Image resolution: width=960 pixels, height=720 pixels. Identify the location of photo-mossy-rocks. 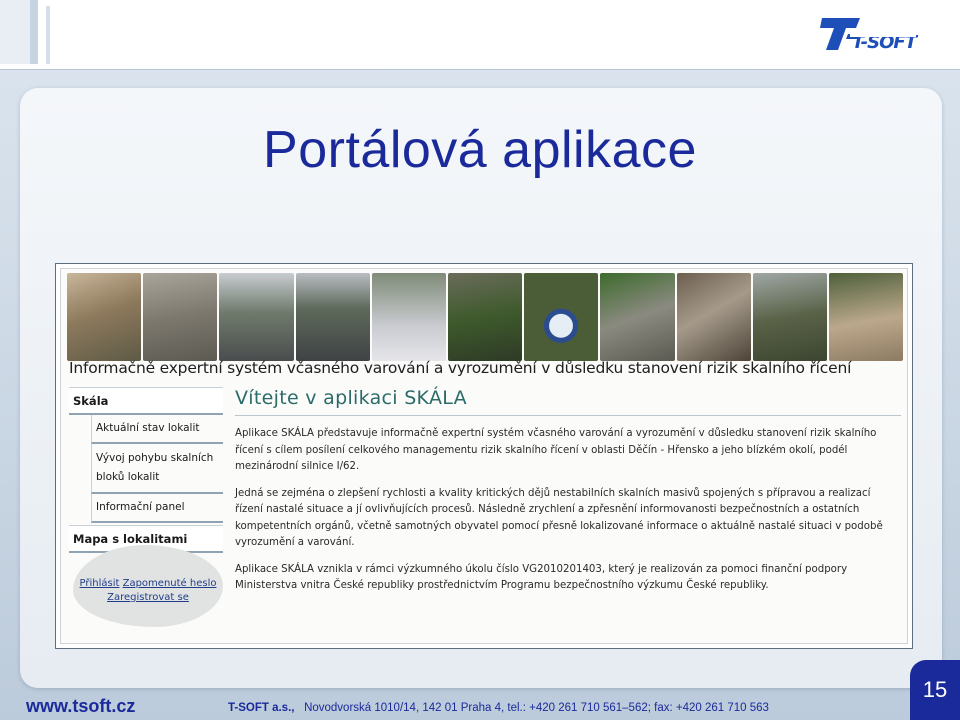
(637, 317).